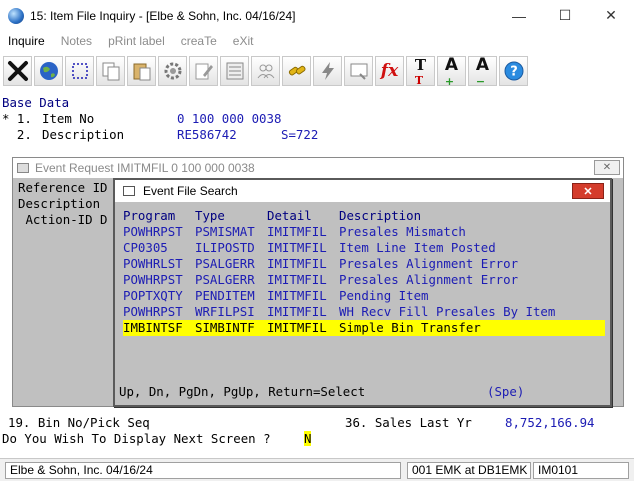  I want to click on sales-last-yr-value: 8,752,166.94, so click(550, 422).